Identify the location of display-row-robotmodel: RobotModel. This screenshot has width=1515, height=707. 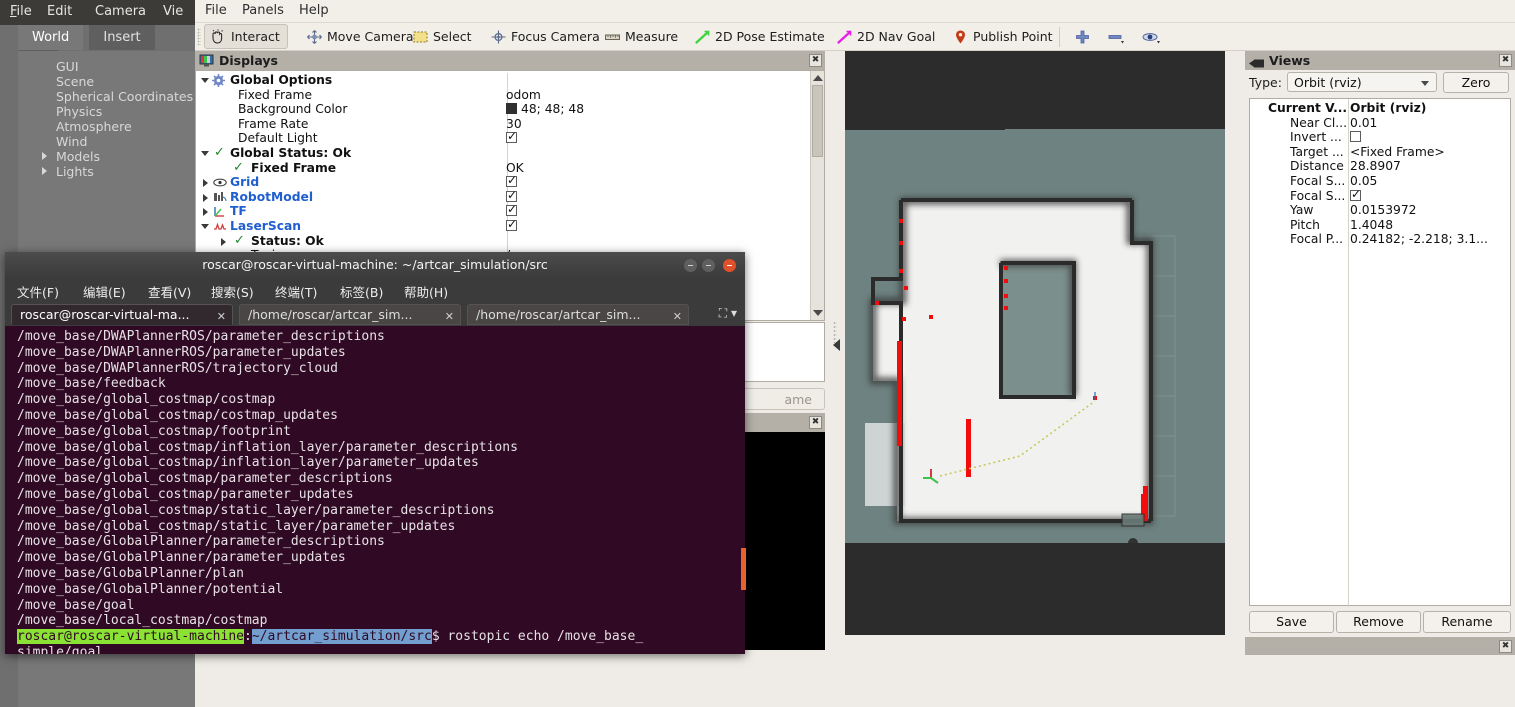
(503, 196).